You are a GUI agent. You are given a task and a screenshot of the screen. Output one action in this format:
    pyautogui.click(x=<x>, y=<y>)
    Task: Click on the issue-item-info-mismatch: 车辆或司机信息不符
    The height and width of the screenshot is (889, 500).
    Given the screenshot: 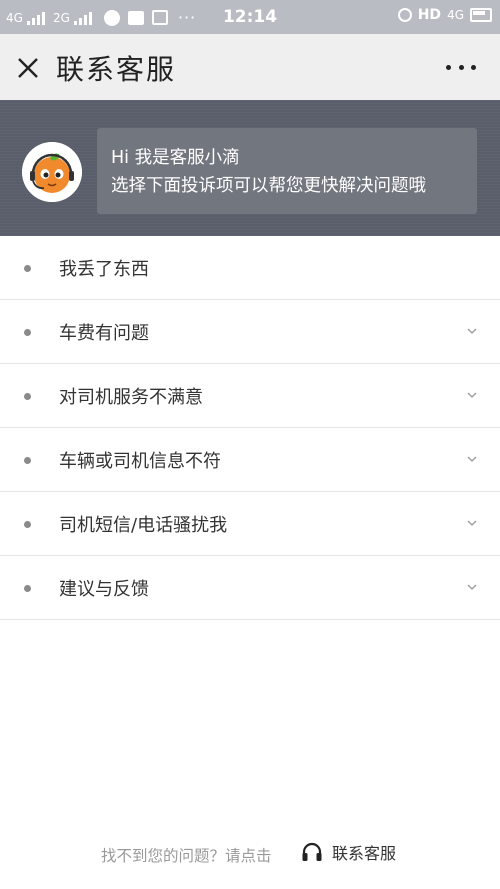 What is the action you would take?
    pyautogui.click(x=250, y=460)
    